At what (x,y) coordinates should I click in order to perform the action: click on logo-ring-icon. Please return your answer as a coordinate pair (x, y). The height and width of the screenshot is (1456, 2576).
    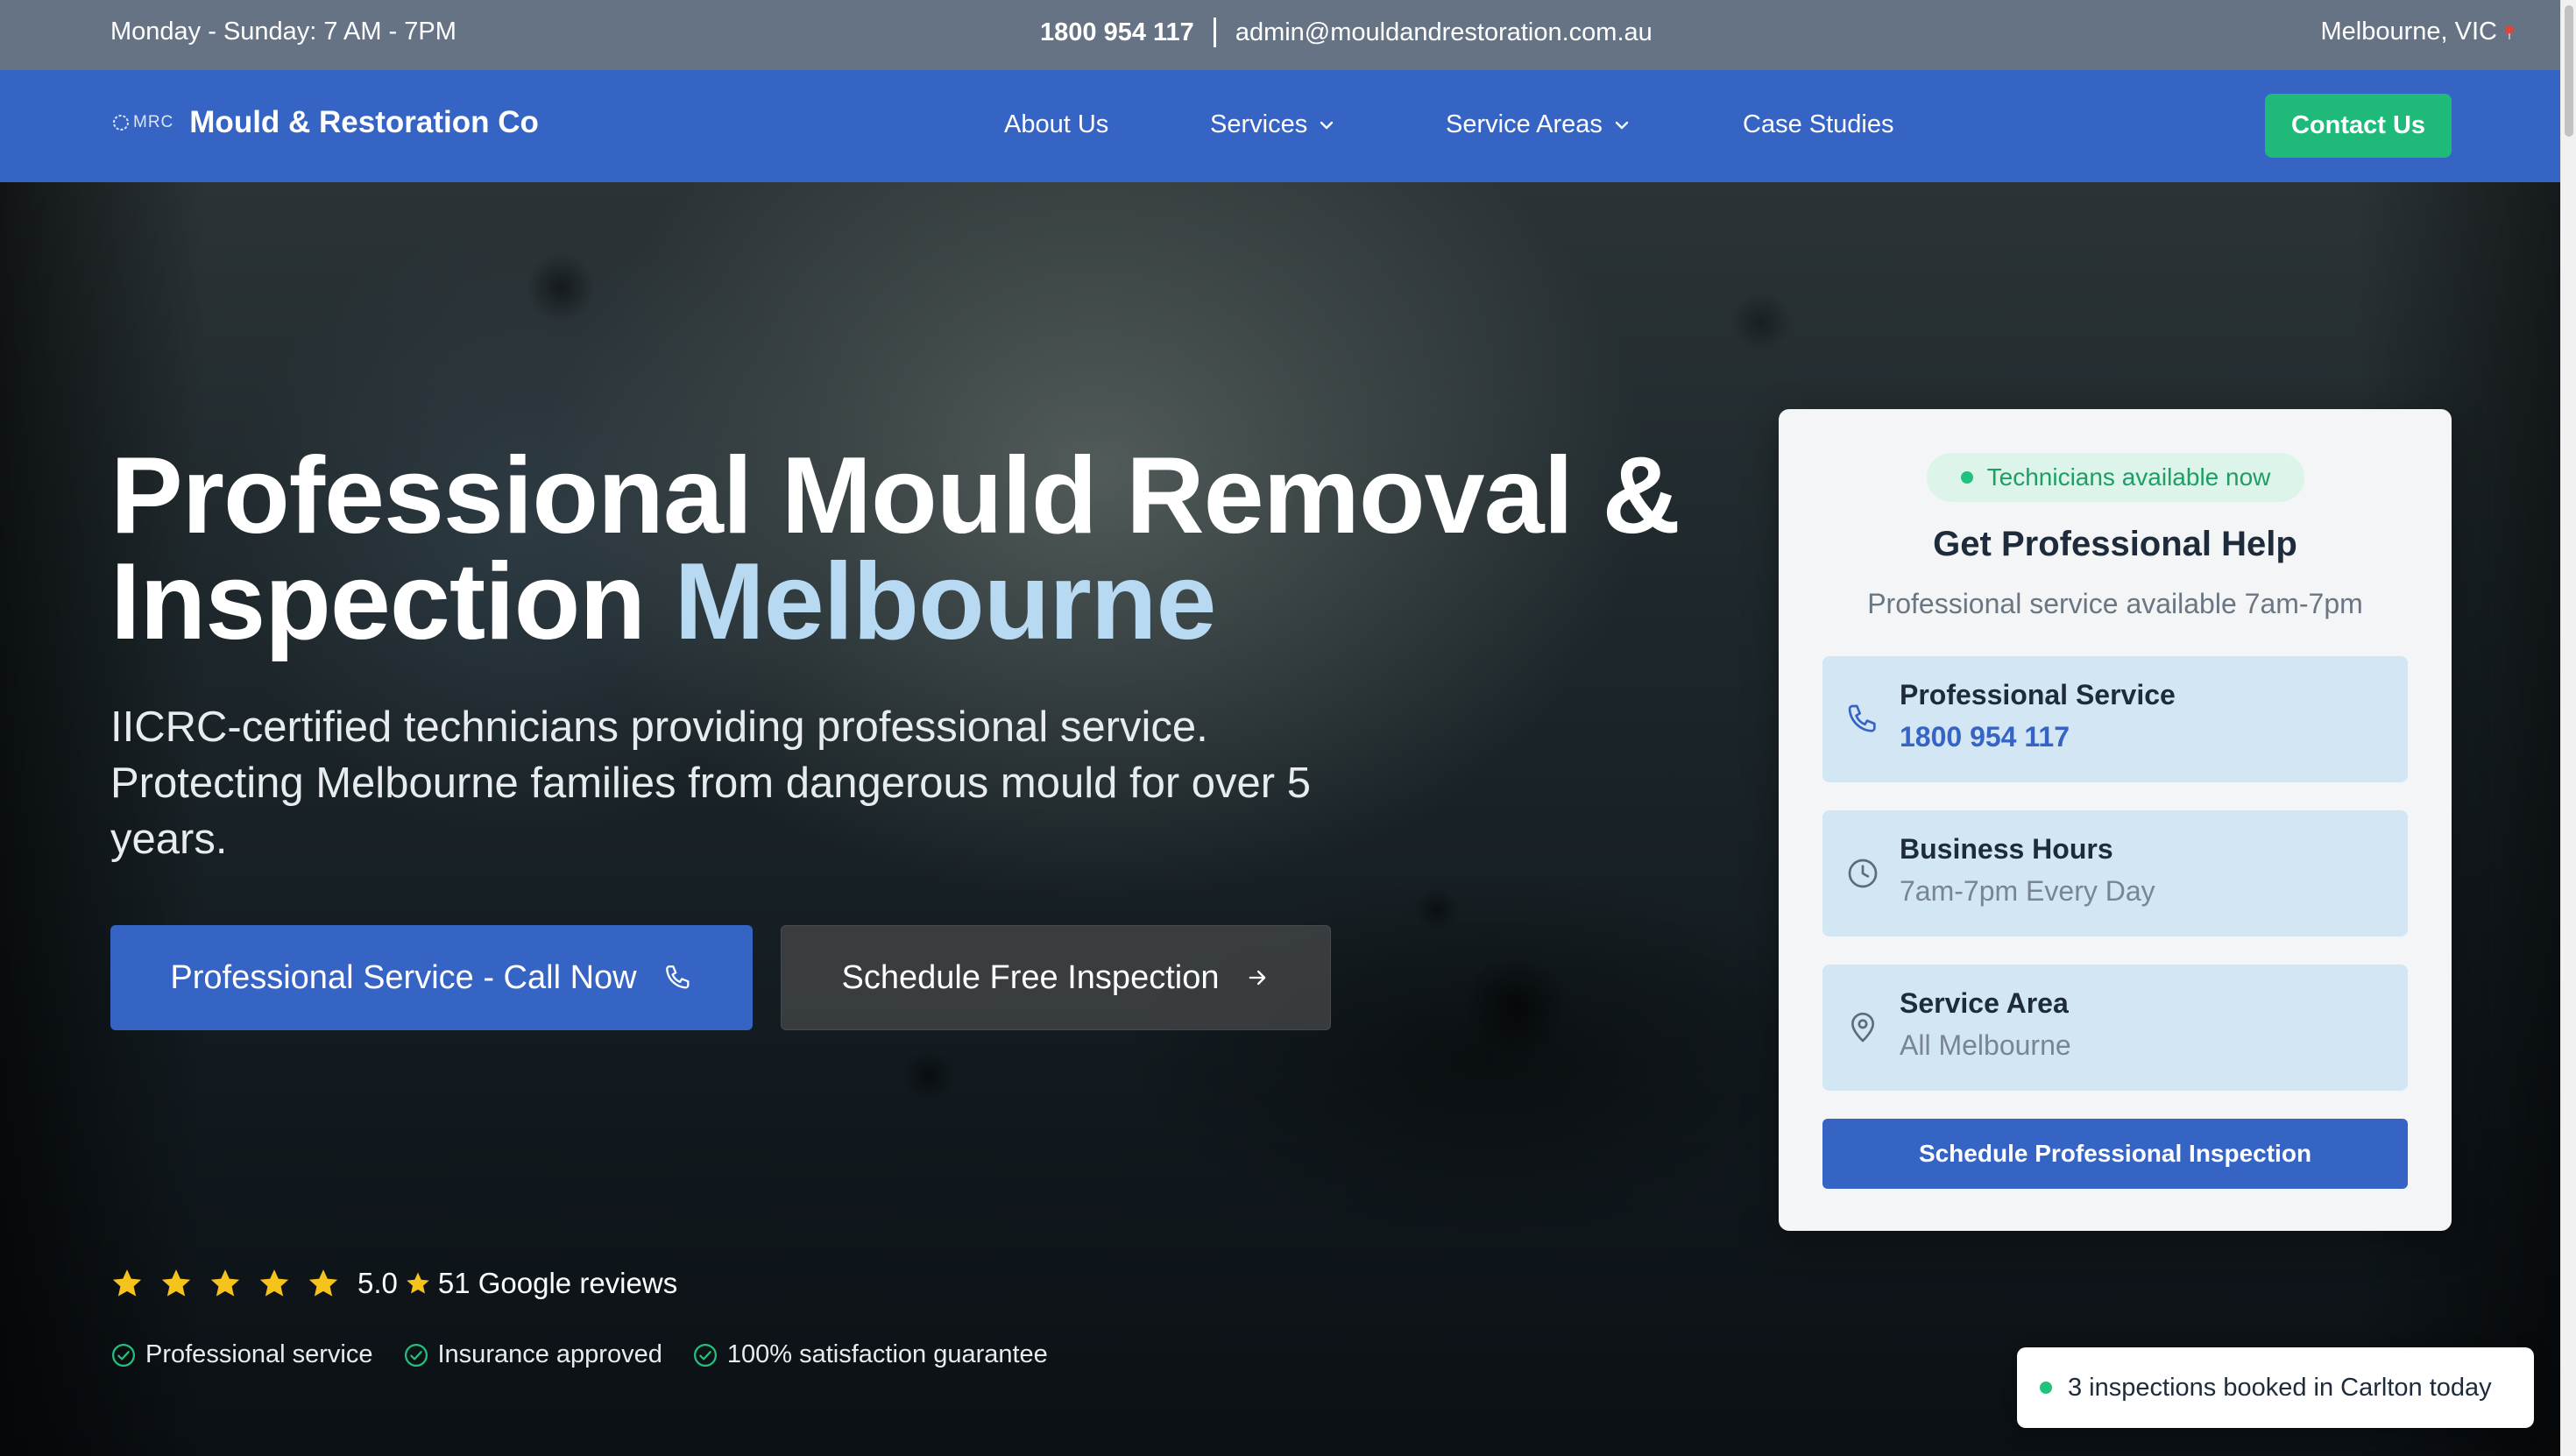
    Looking at the image, I should click on (121, 123).